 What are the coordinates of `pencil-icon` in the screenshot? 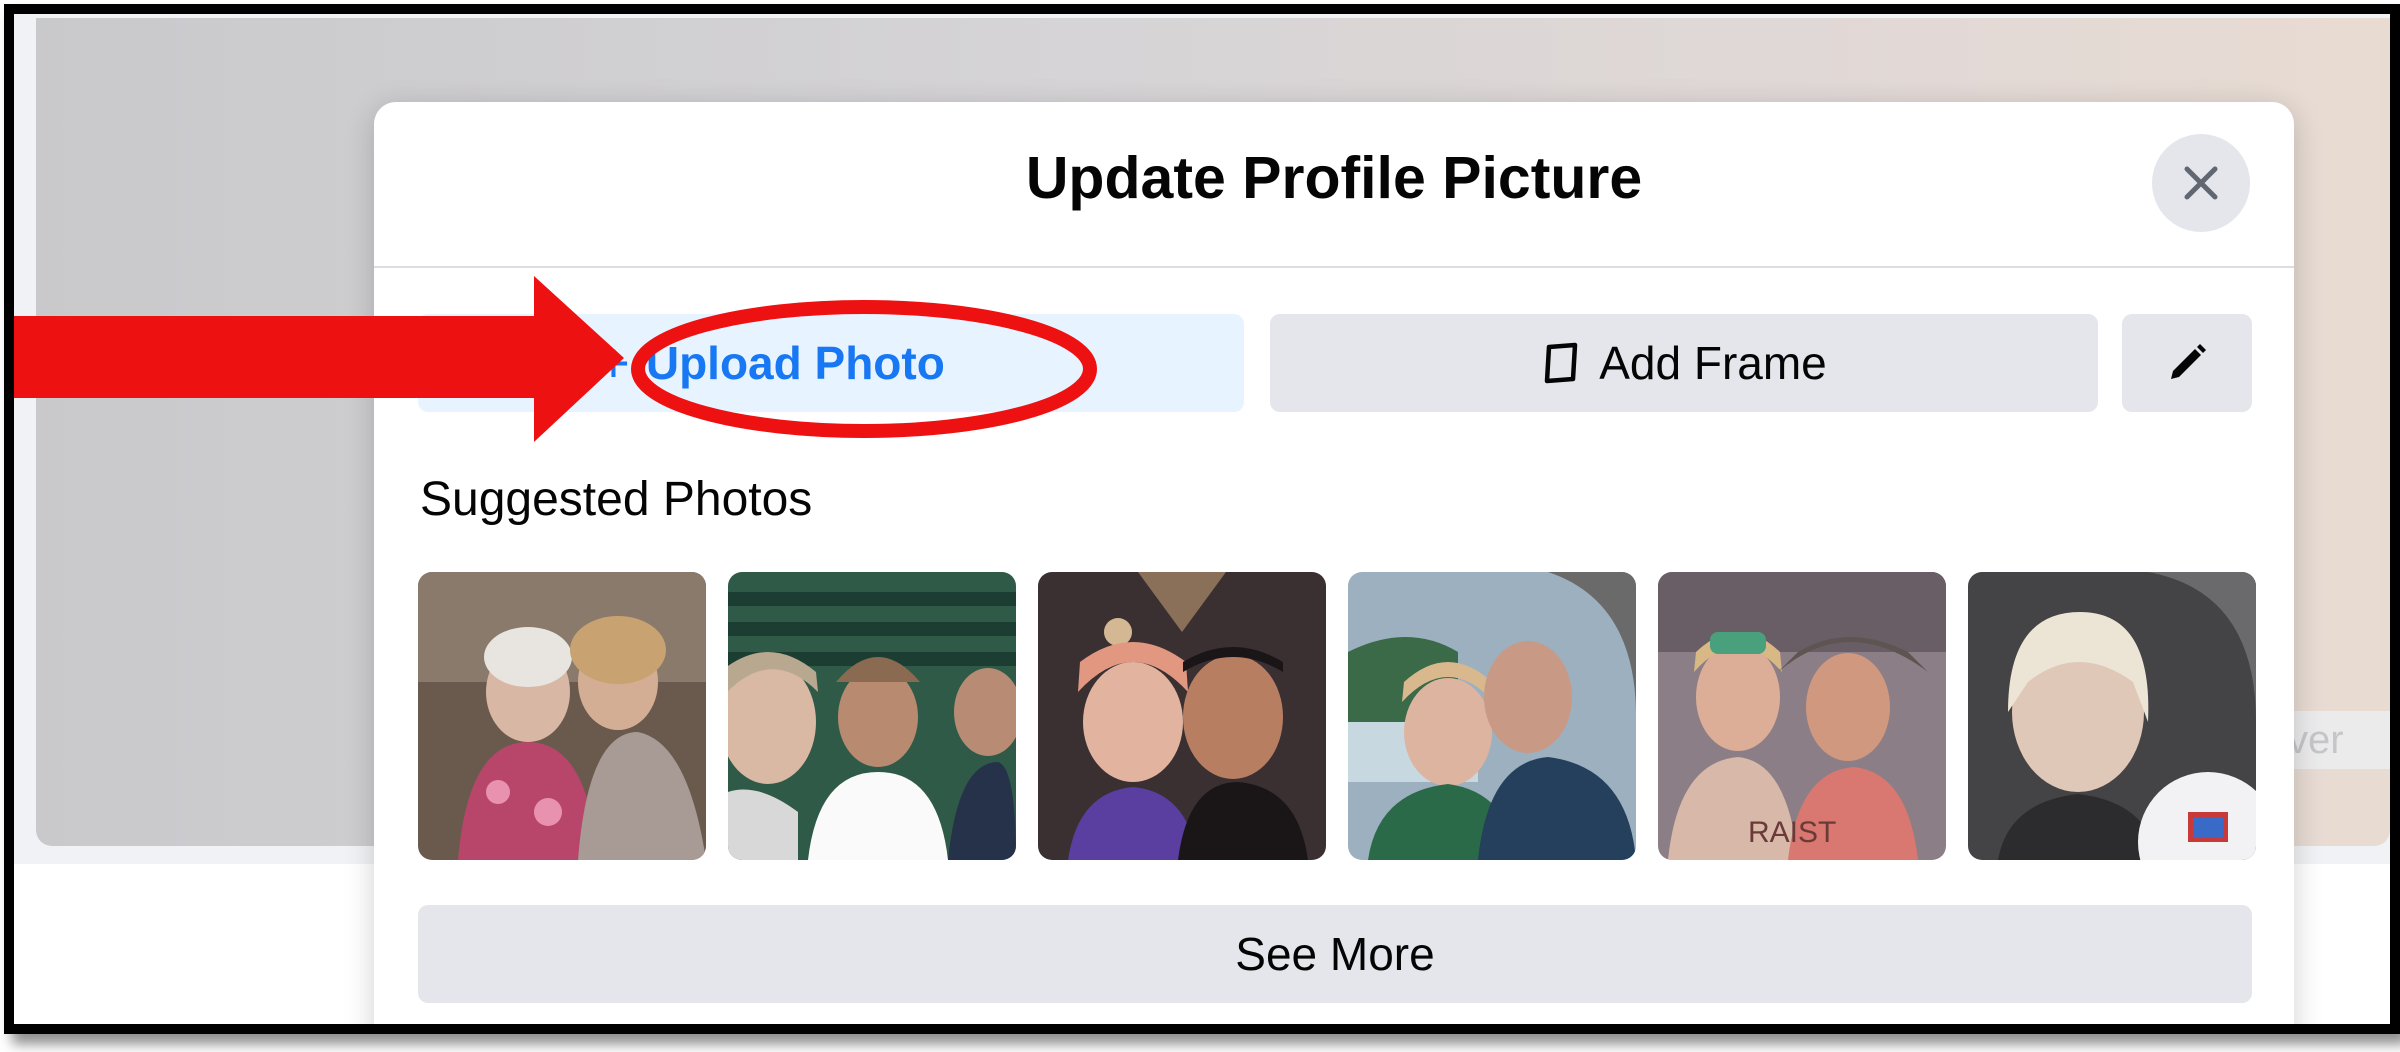 It's located at (2188, 361).